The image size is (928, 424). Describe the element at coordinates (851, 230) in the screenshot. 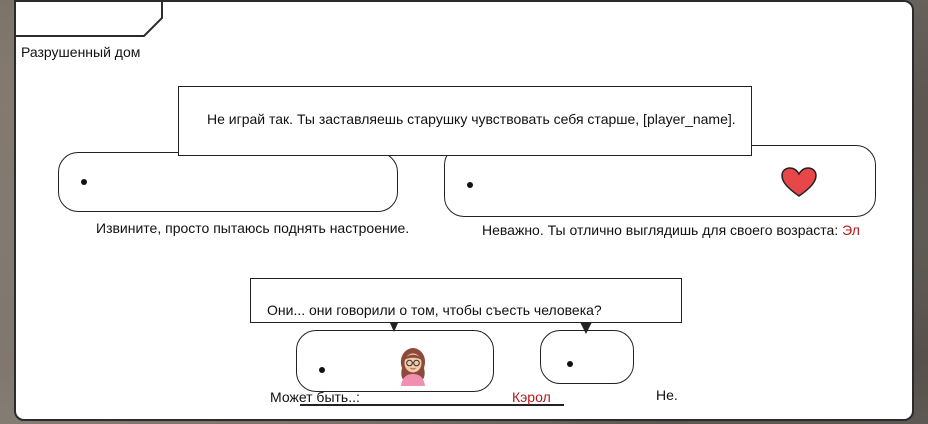

I see `choice-speaker-2: Эл` at that location.